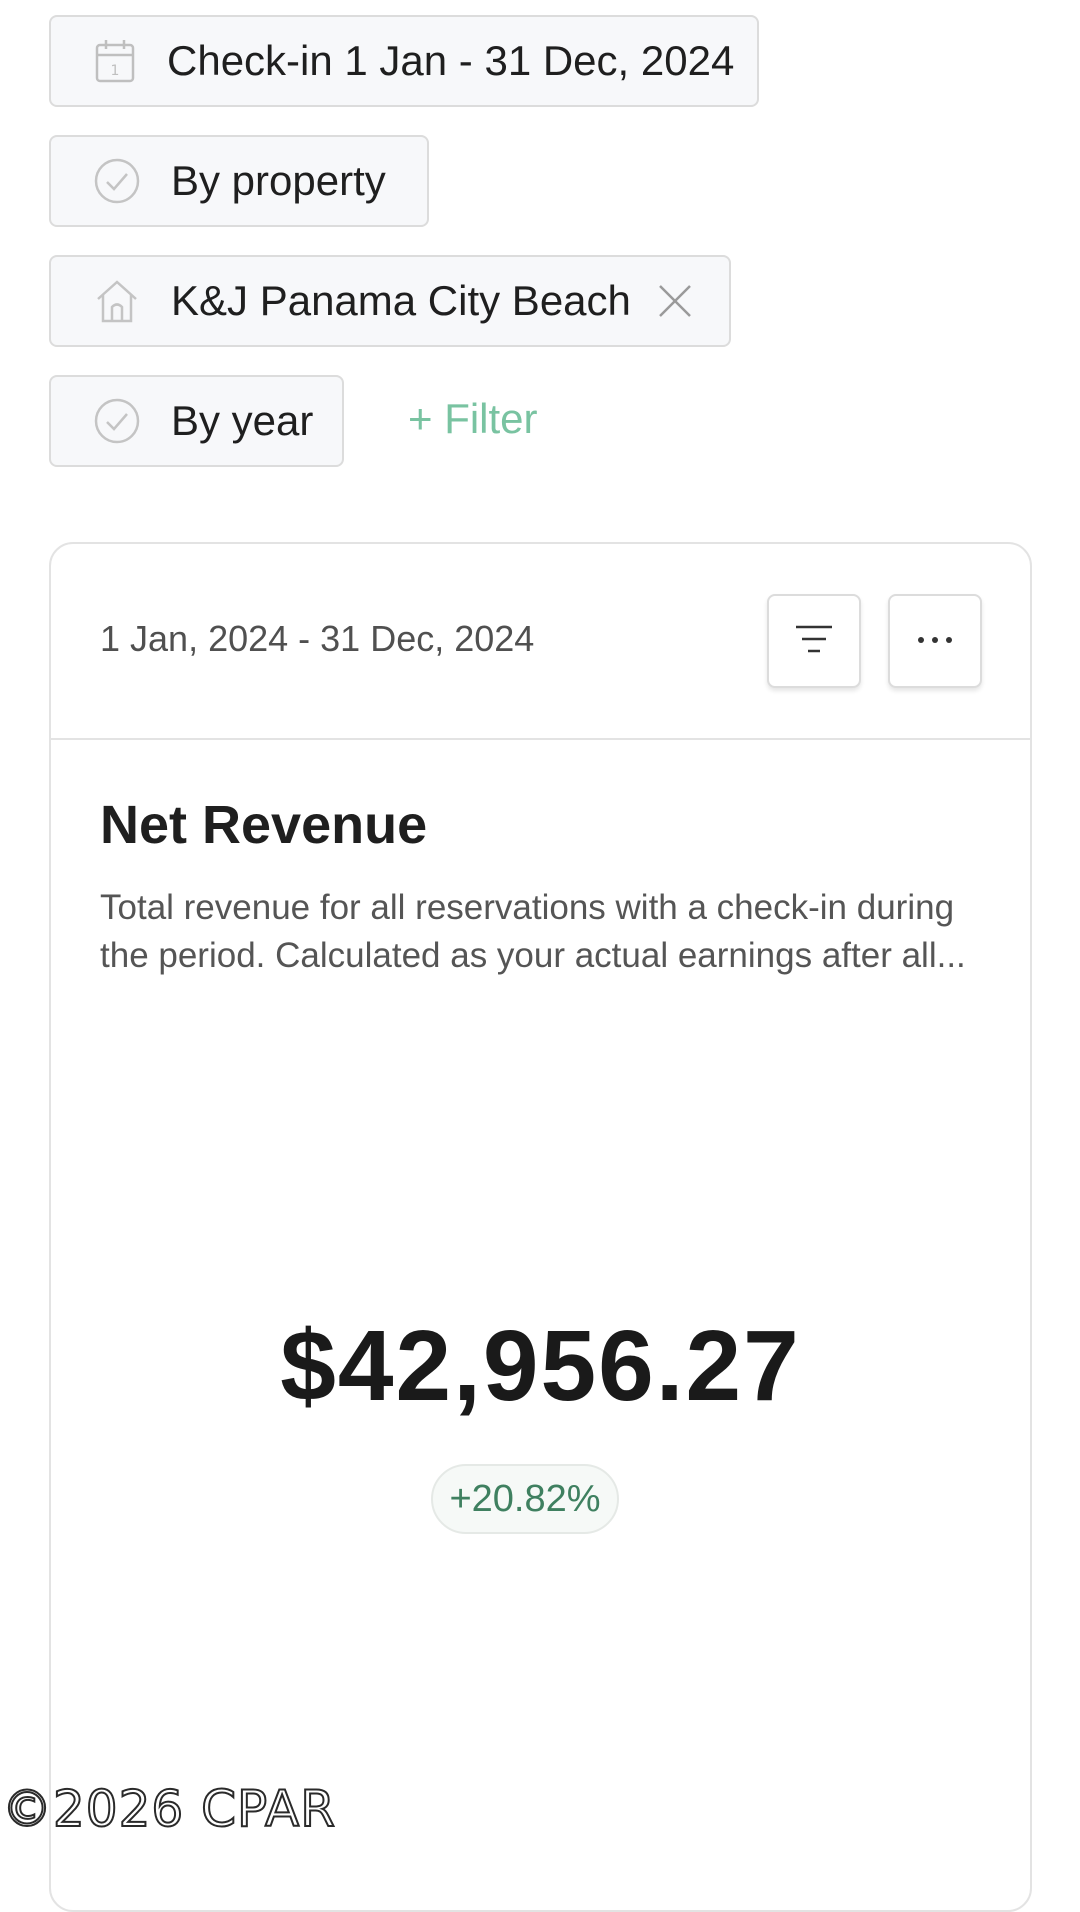 The height and width of the screenshot is (1912, 1080). I want to click on add-filter-button: + Filter, so click(473, 419).